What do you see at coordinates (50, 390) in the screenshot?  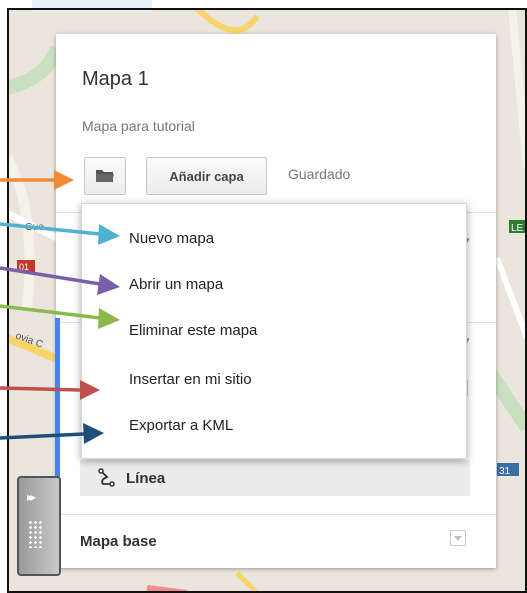 I see `arrow-embed` at bounding box center [50, 390].